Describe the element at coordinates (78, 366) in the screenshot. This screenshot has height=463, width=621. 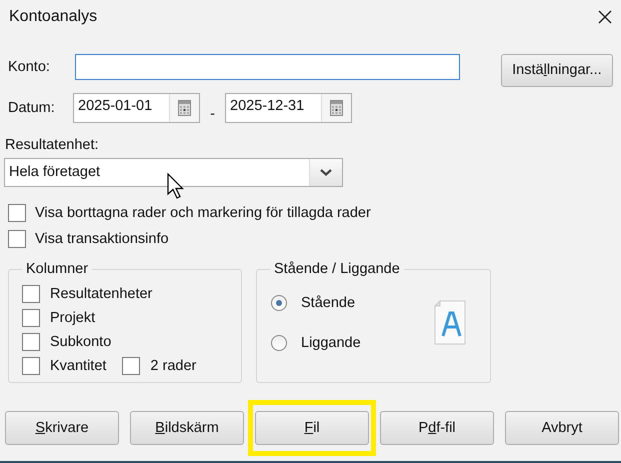
I see `checkbox-label: Kvantitet` at that location.